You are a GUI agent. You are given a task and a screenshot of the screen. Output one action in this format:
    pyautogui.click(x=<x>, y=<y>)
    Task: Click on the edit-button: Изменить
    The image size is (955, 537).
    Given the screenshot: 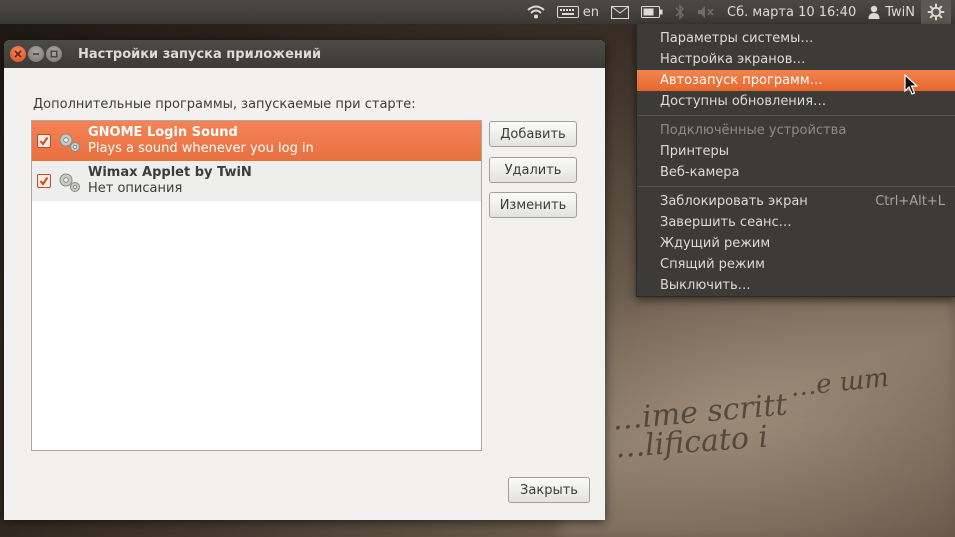 What is the action you would take?
    pyautogui.click(x=533, y=205)
    